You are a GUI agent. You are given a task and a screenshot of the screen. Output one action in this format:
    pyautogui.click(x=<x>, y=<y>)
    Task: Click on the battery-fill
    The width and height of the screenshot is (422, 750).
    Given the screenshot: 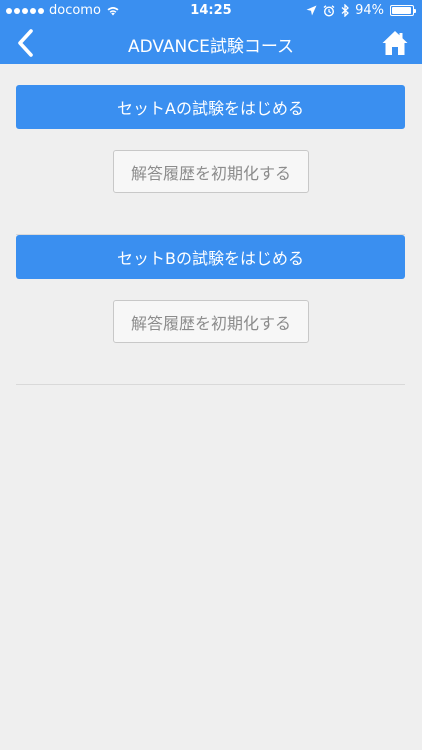 What is the action you would take?
    pyautogui.click(x=401, y=10)
    